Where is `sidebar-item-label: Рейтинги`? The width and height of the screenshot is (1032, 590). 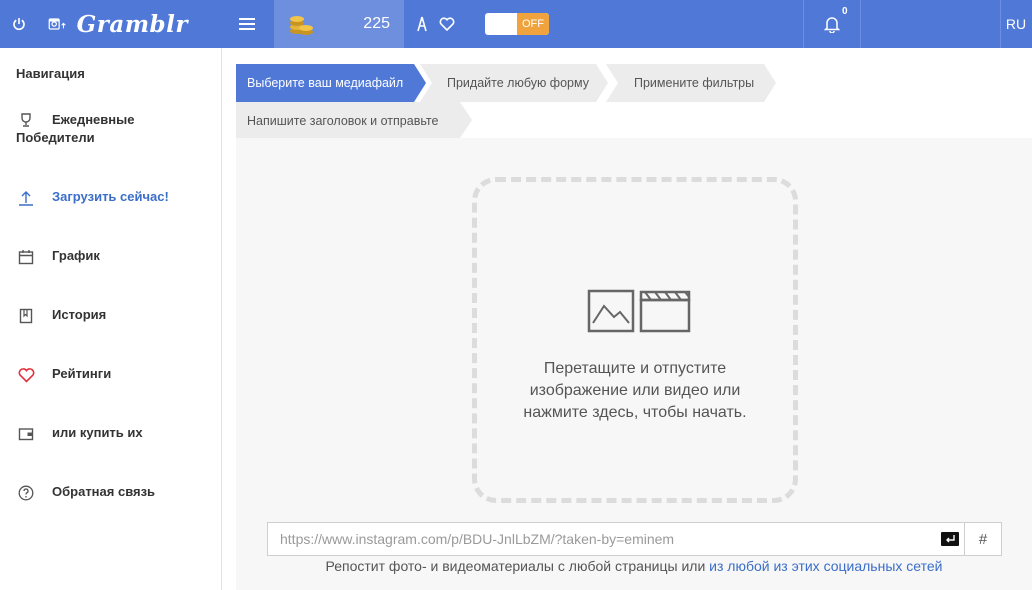 sidebar-item-label: Рейтинги is located at coordinates (82, 373).